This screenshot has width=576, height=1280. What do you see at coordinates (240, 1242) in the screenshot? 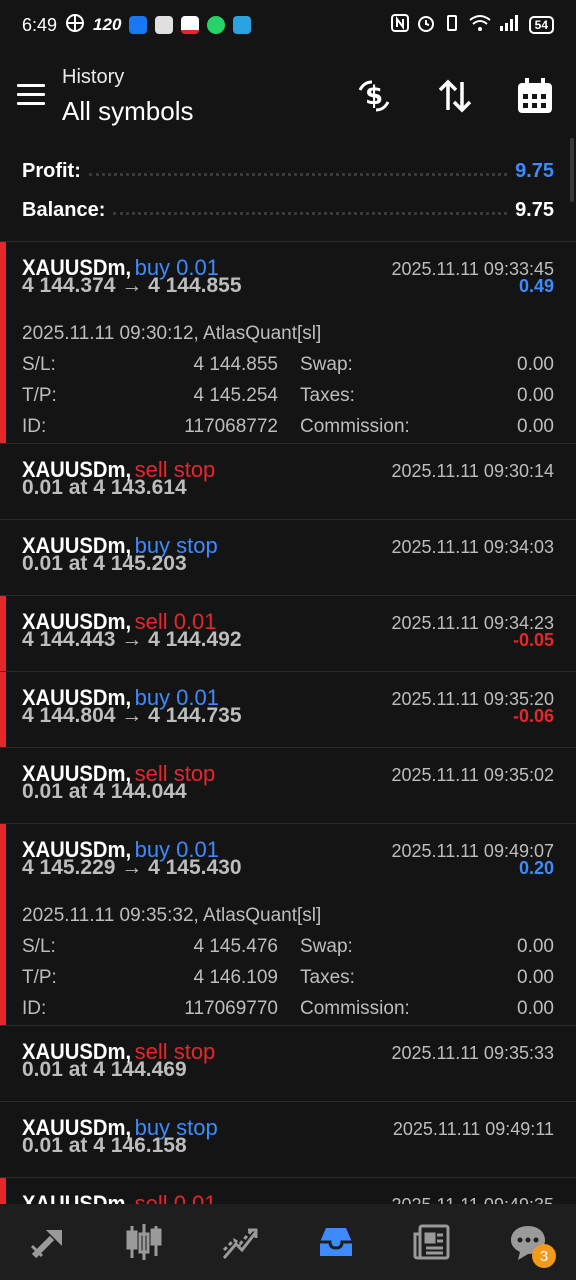
I see `trend-icon` at bounding box center [240, 1242].